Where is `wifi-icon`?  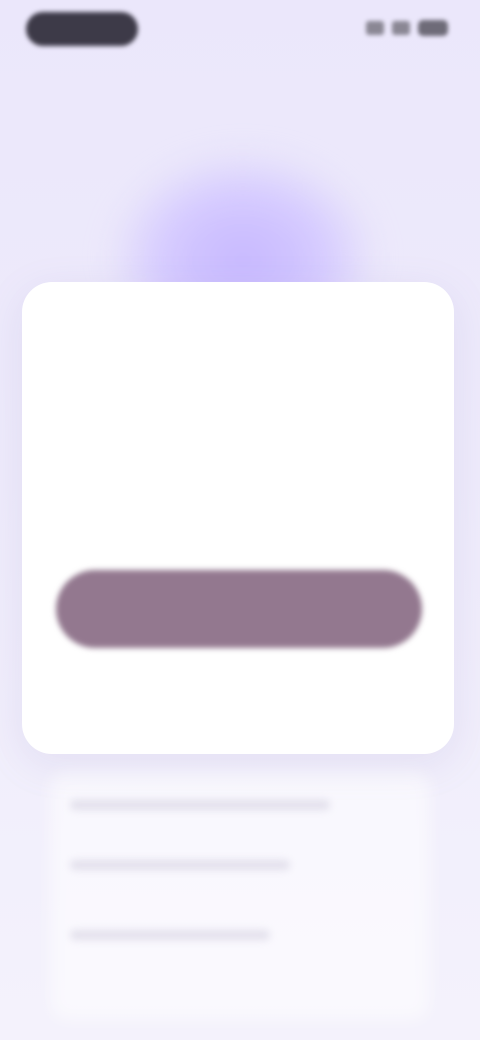
wifi-icon is located at coordinates (401, 28).